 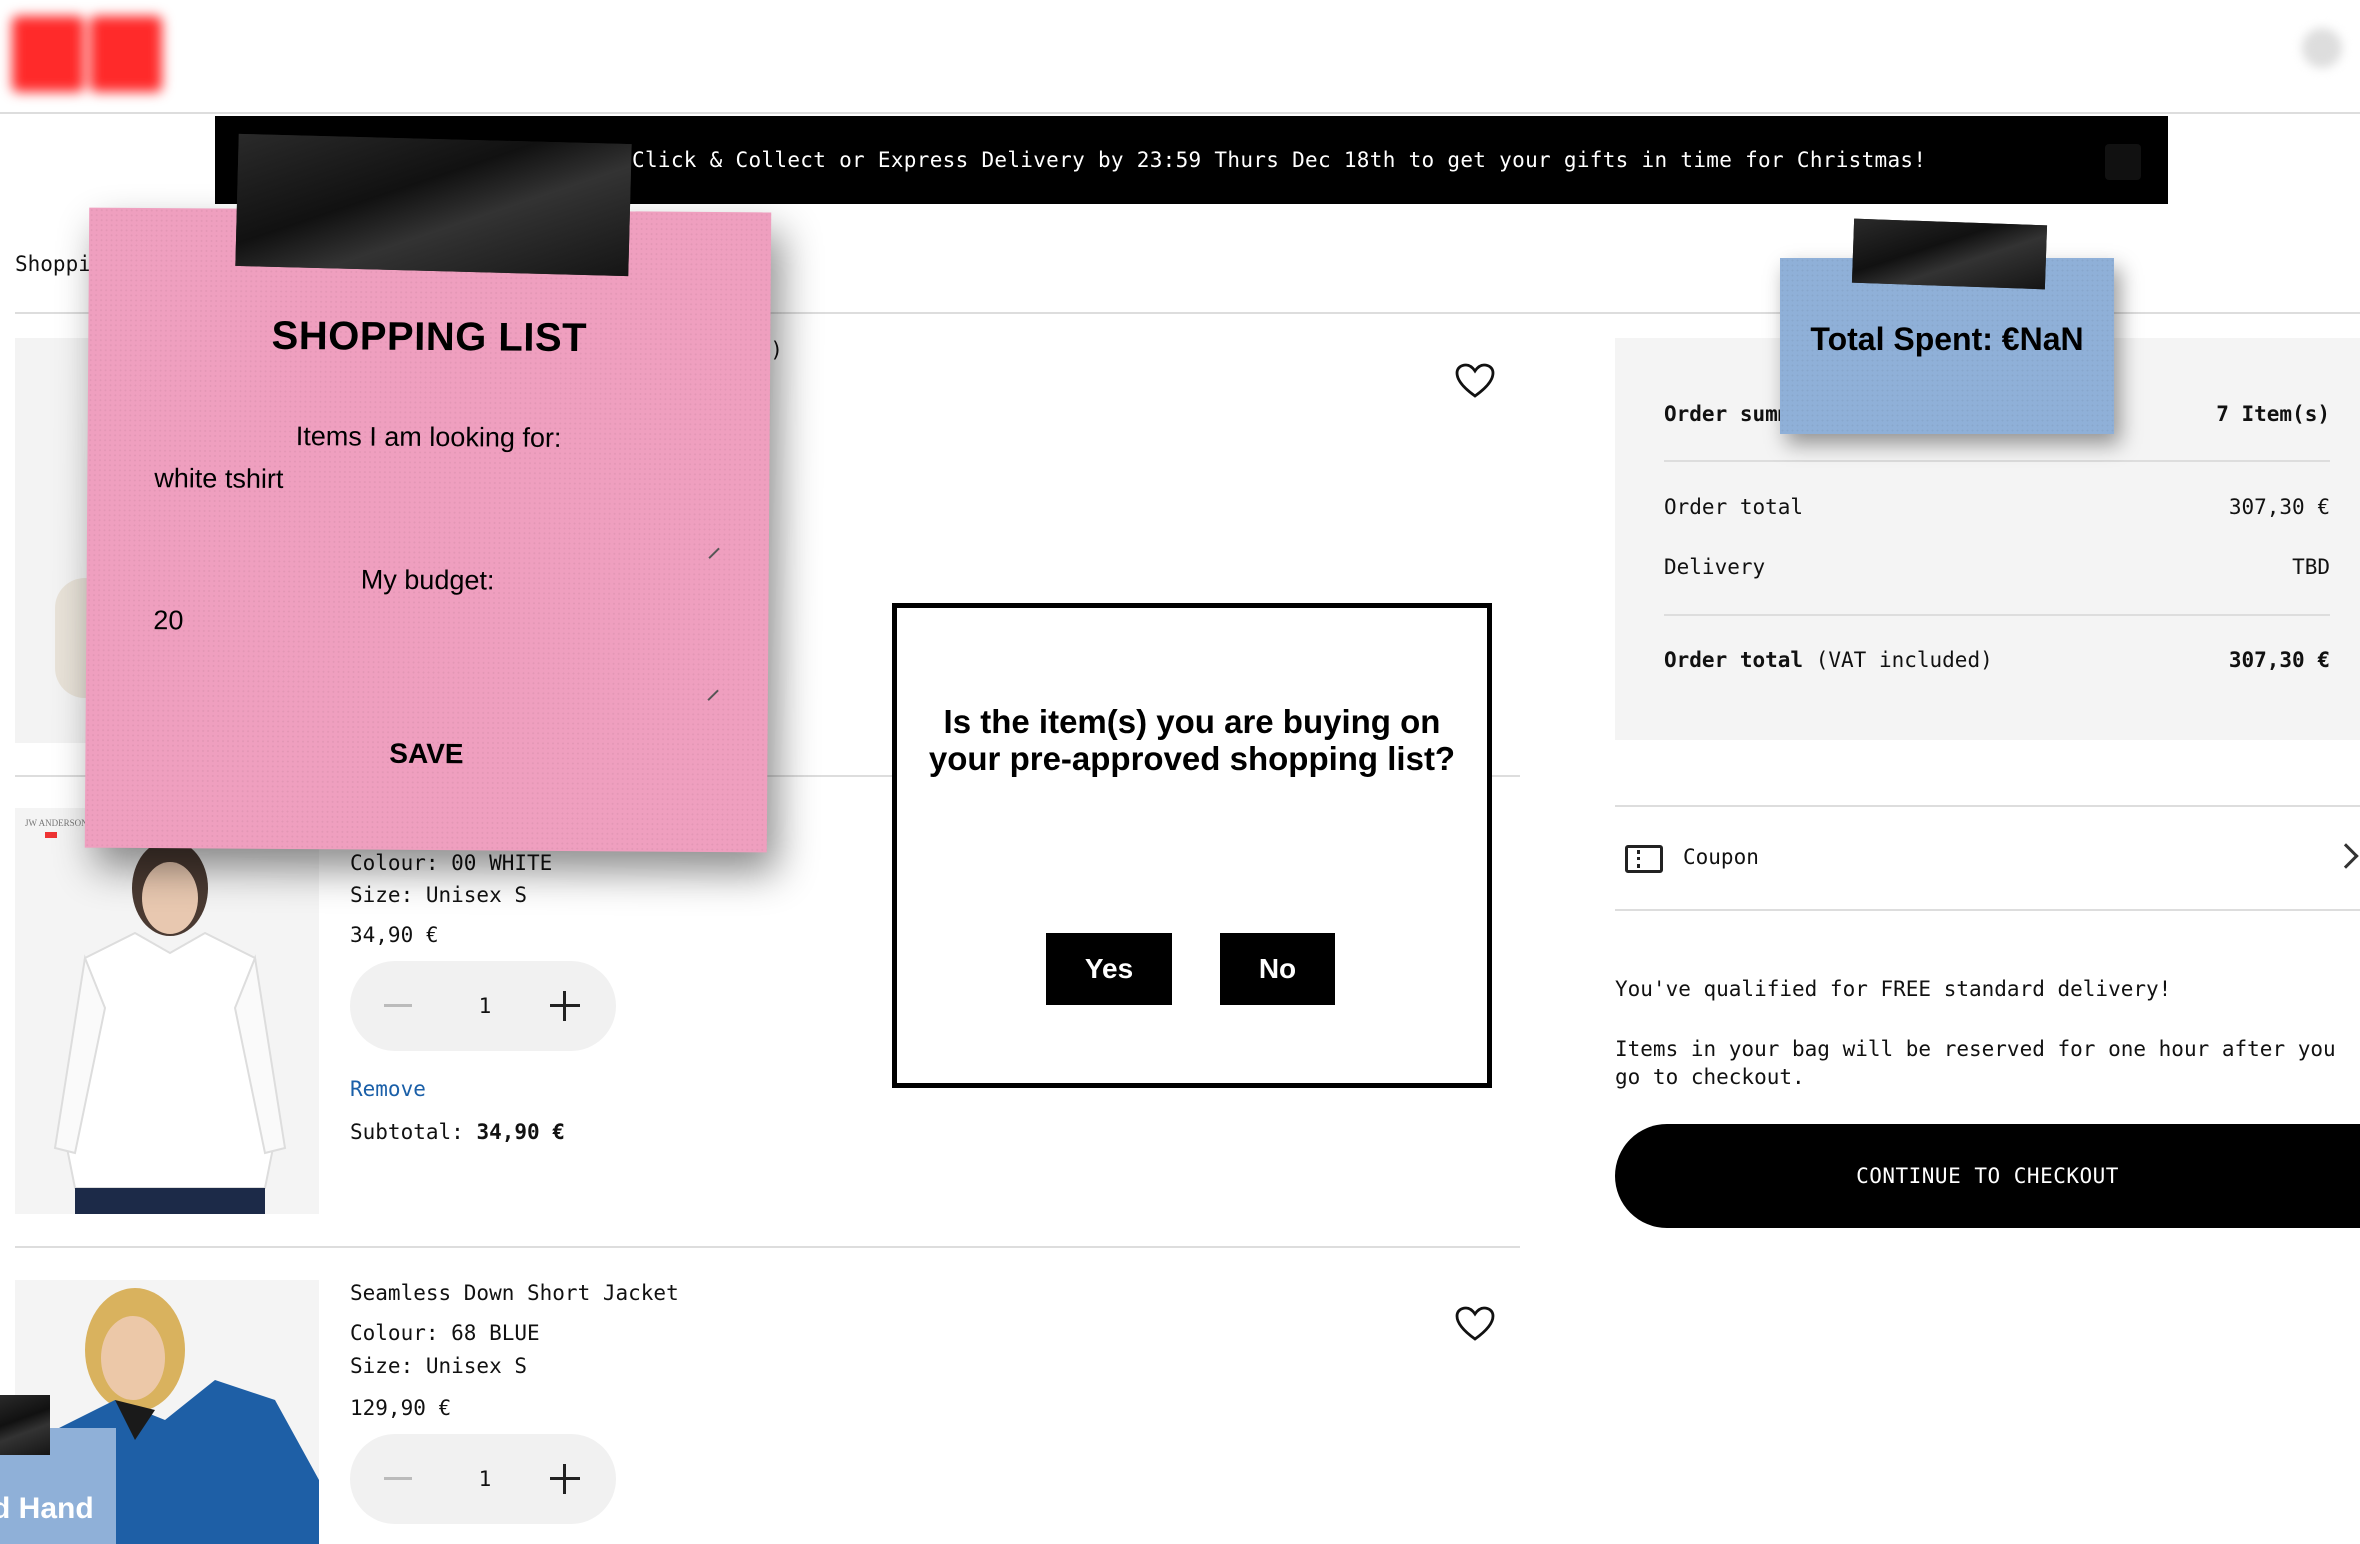 What do you see at coordinates (2123, 162) in the screenshot?
I see `banner-close-icon` at bounding box center [2123, 162].